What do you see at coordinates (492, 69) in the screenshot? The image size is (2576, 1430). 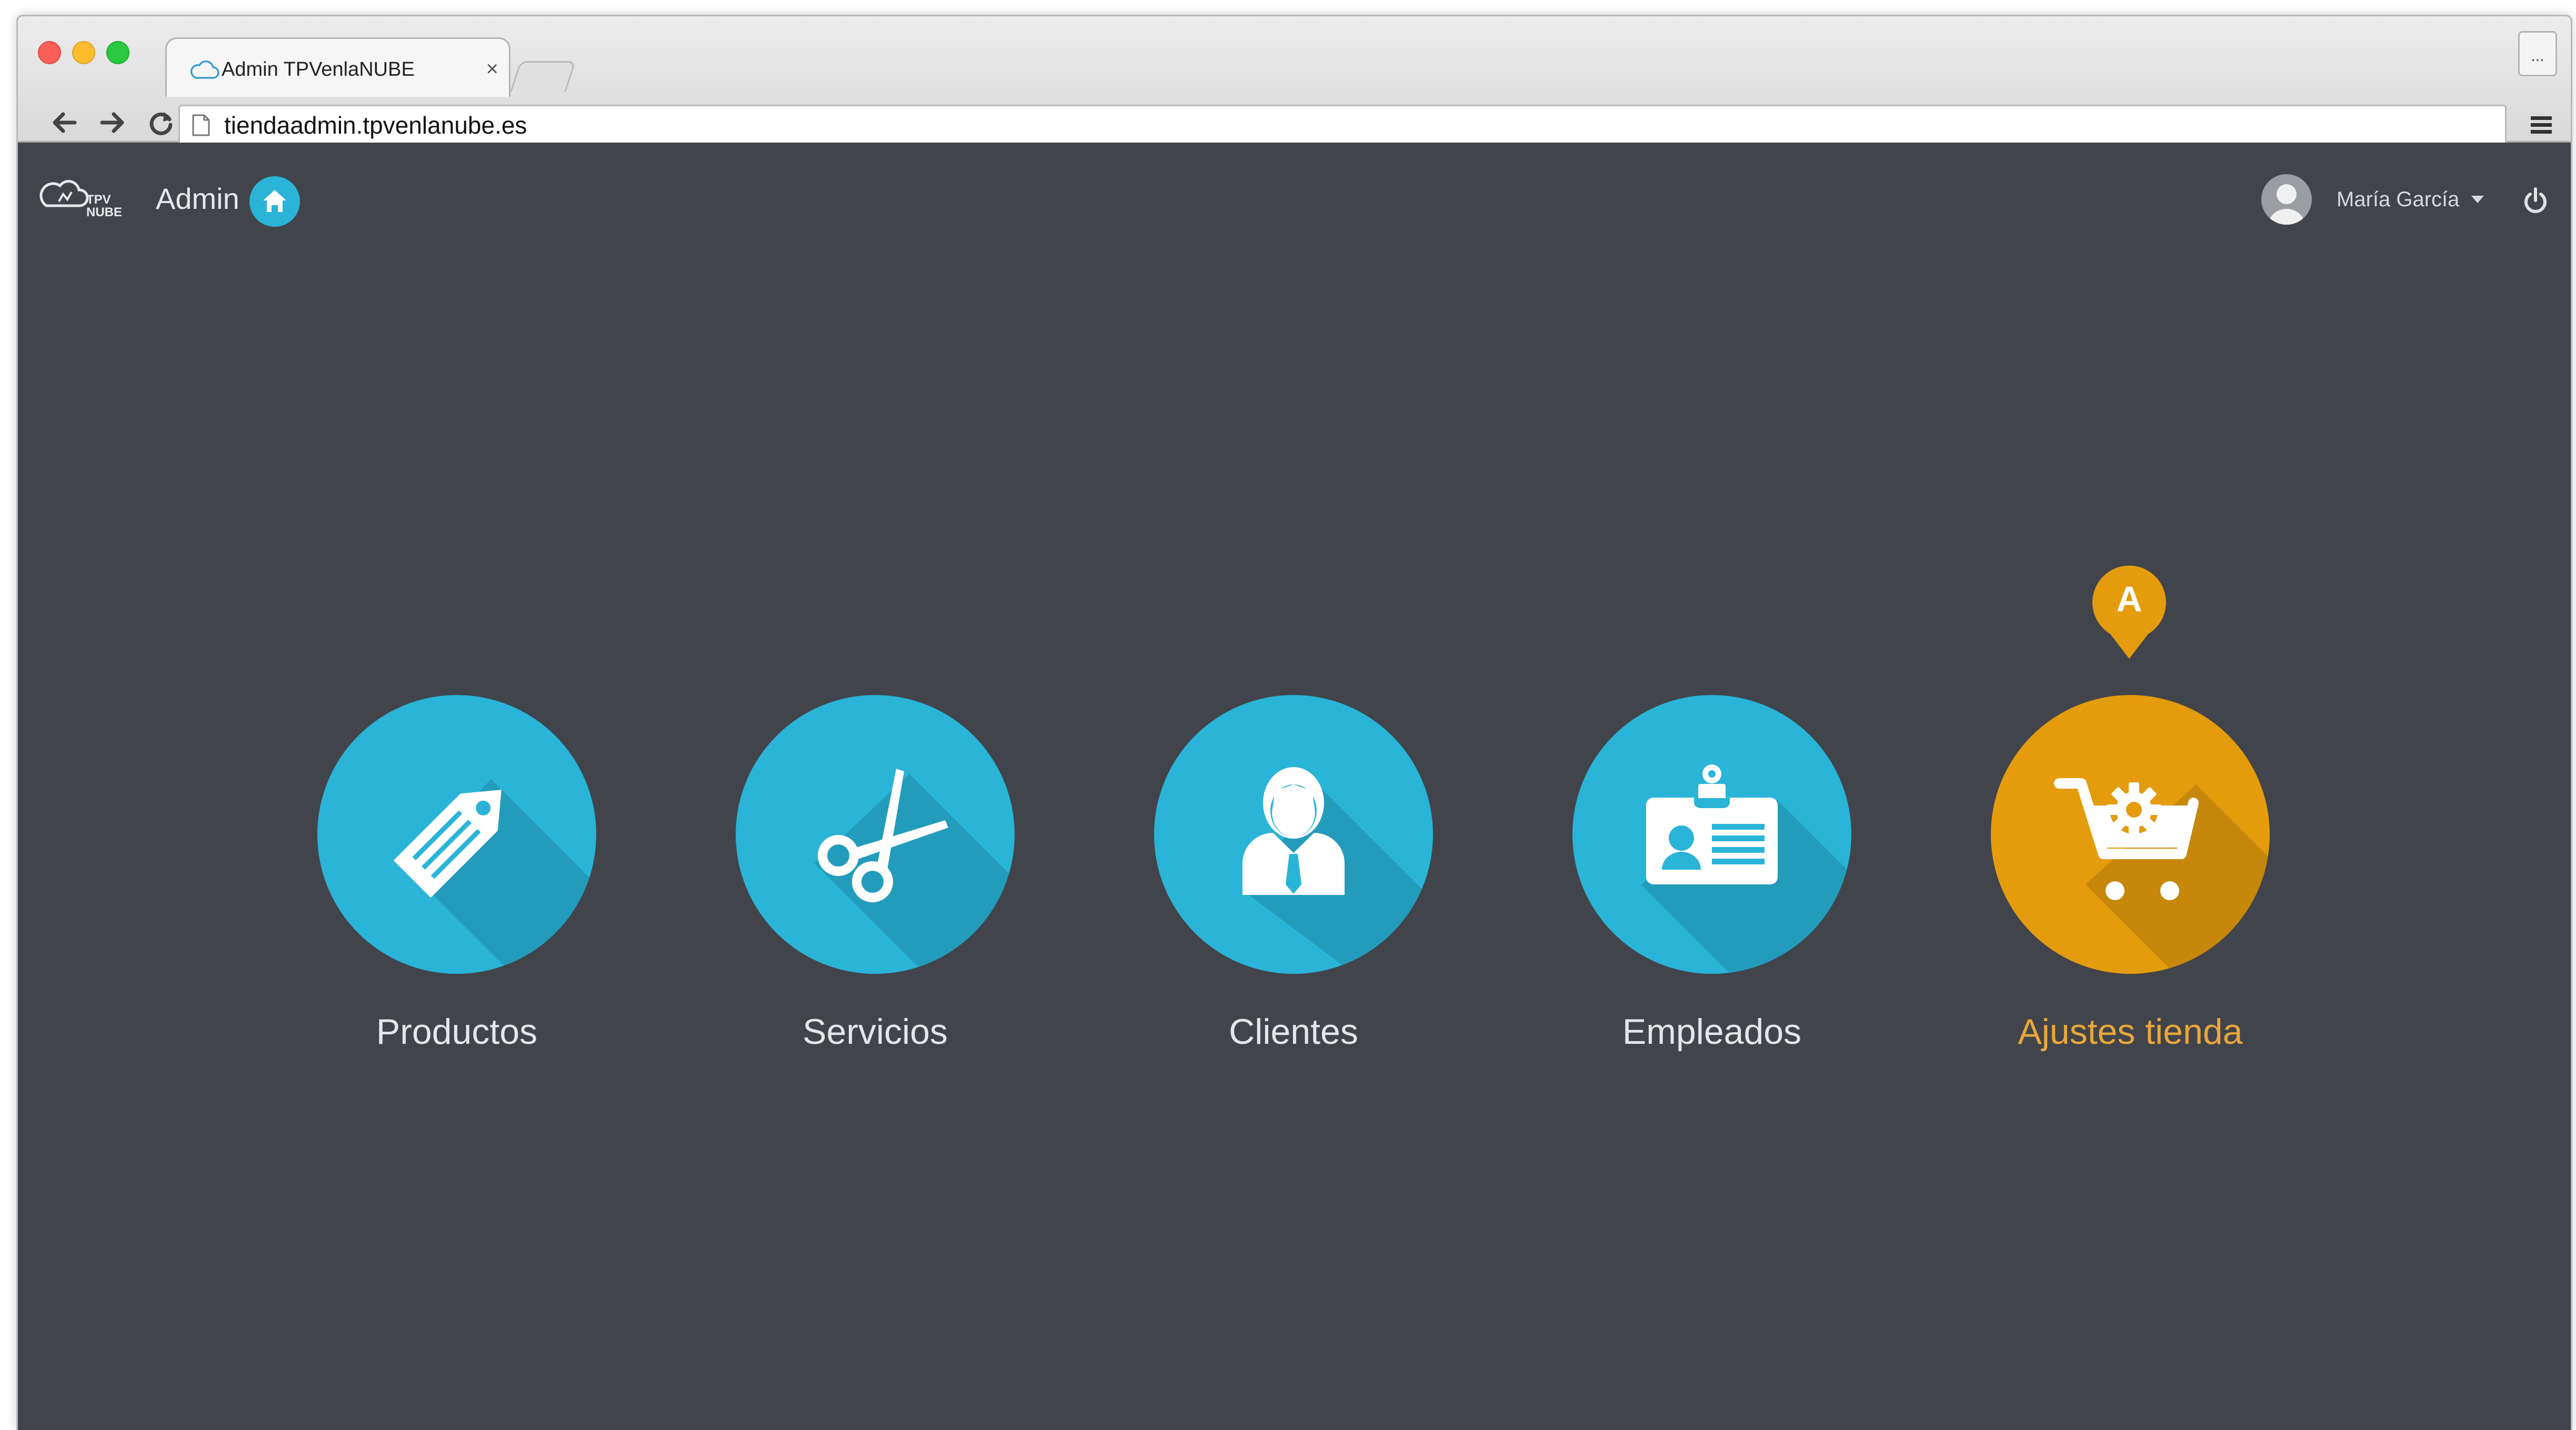 I see `tab-close-icon: ×` at bounding box center [492, 69].